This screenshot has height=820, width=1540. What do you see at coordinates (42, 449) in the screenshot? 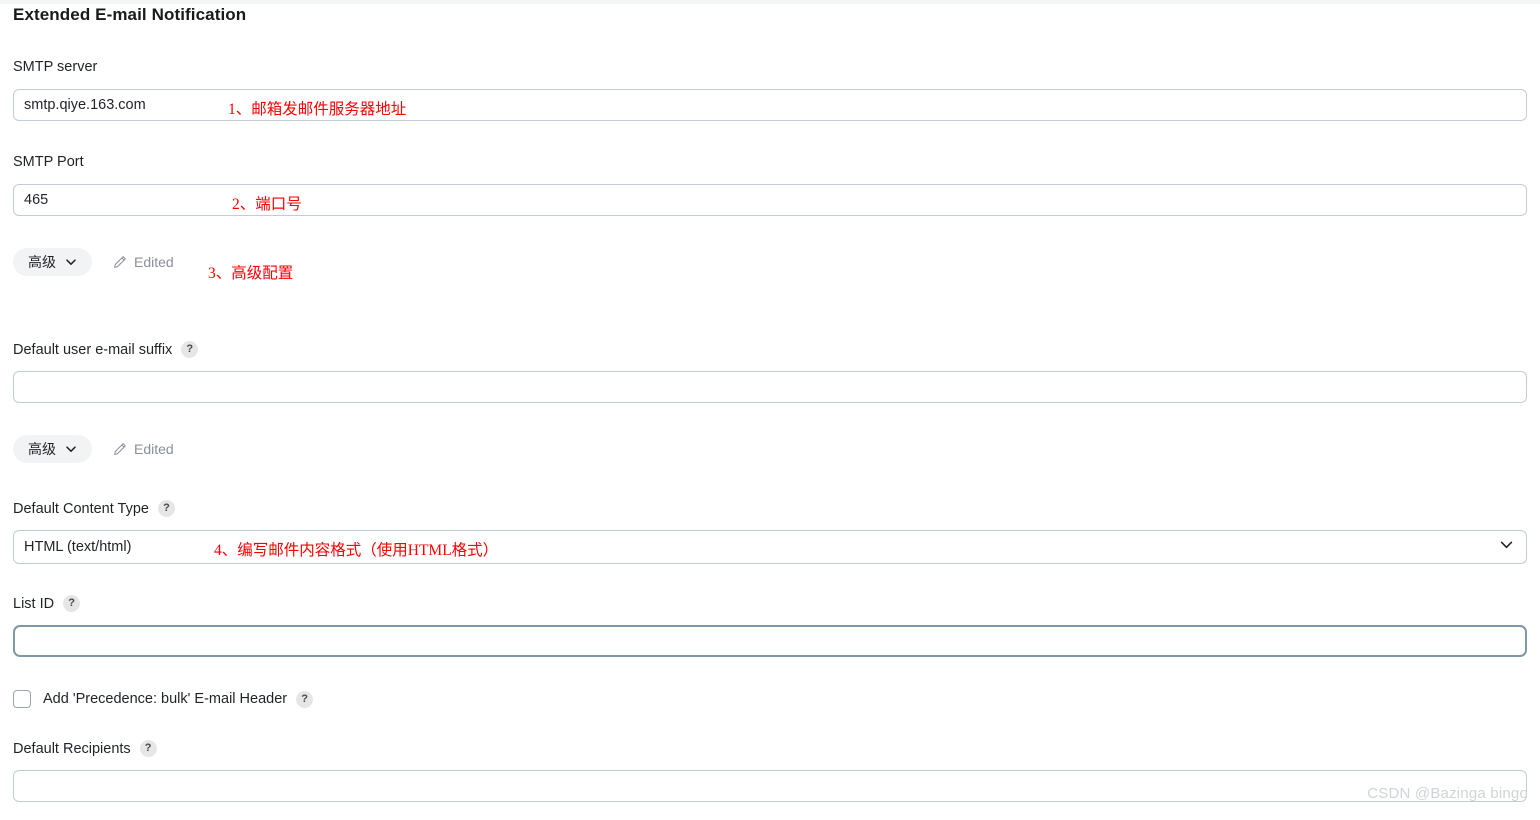
I see `advanced-toggle-label-2: 高级` at bounding box center [42, 449].